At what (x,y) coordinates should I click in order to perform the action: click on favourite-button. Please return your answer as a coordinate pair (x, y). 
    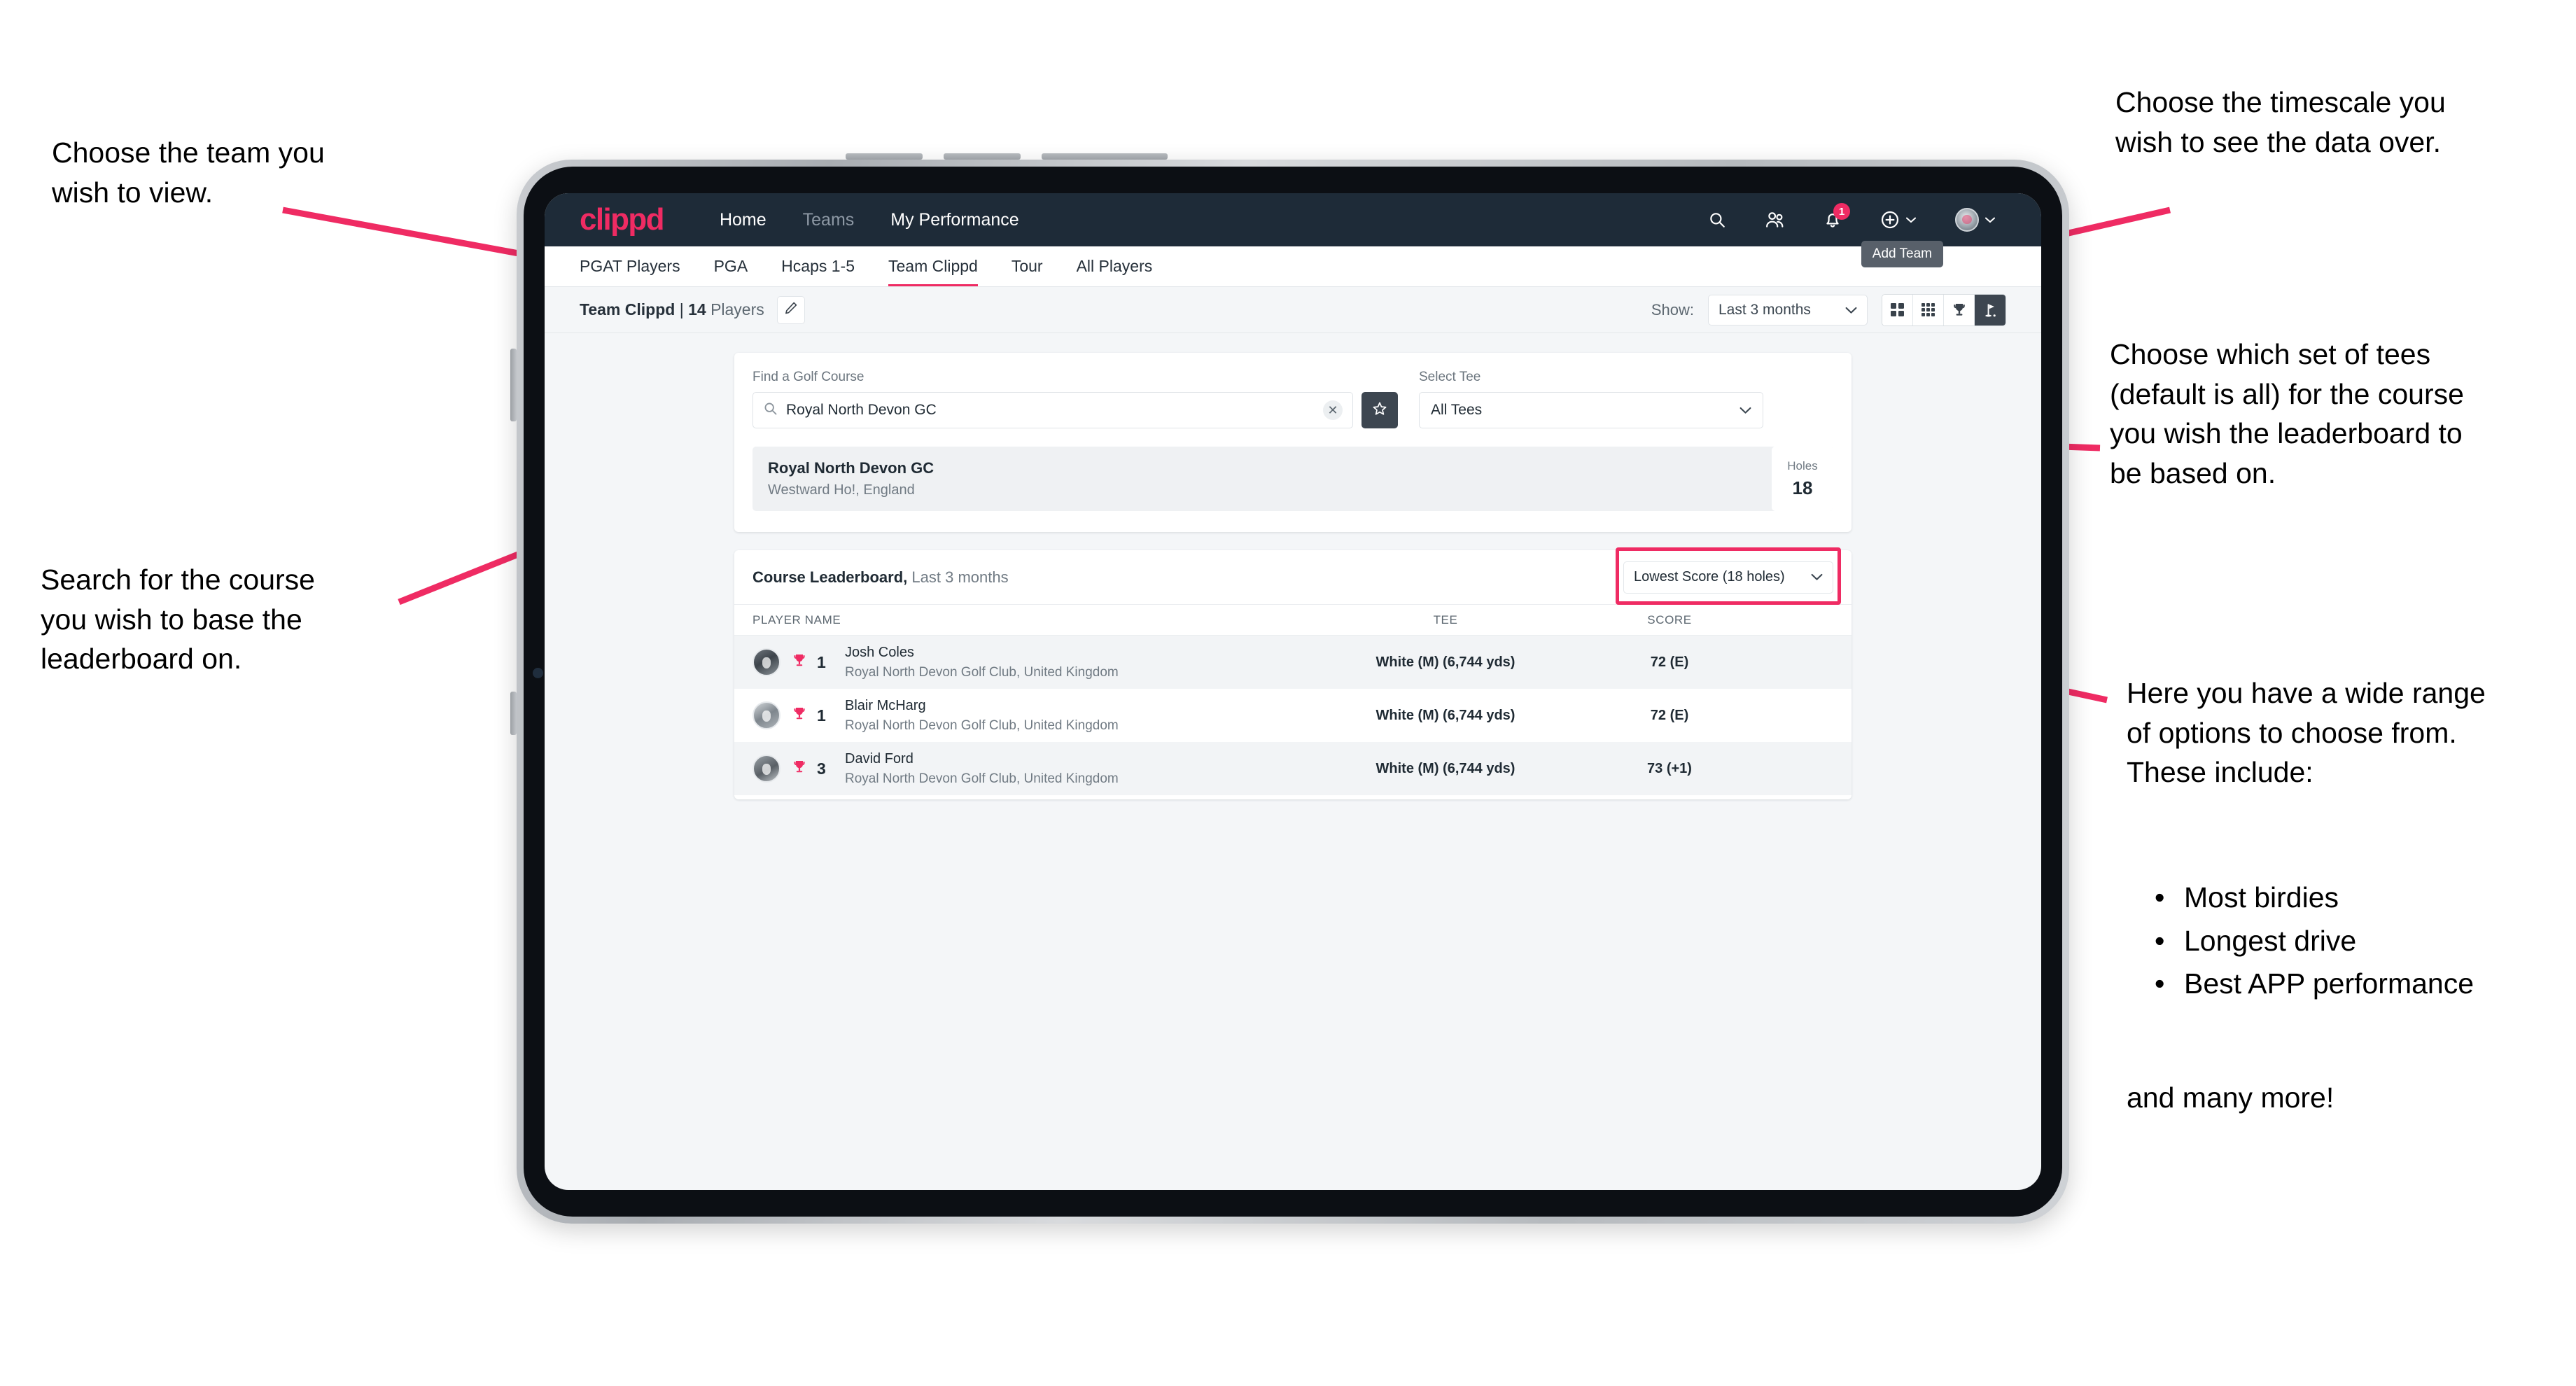
    Looking at the image, I should click on (1380, 410).